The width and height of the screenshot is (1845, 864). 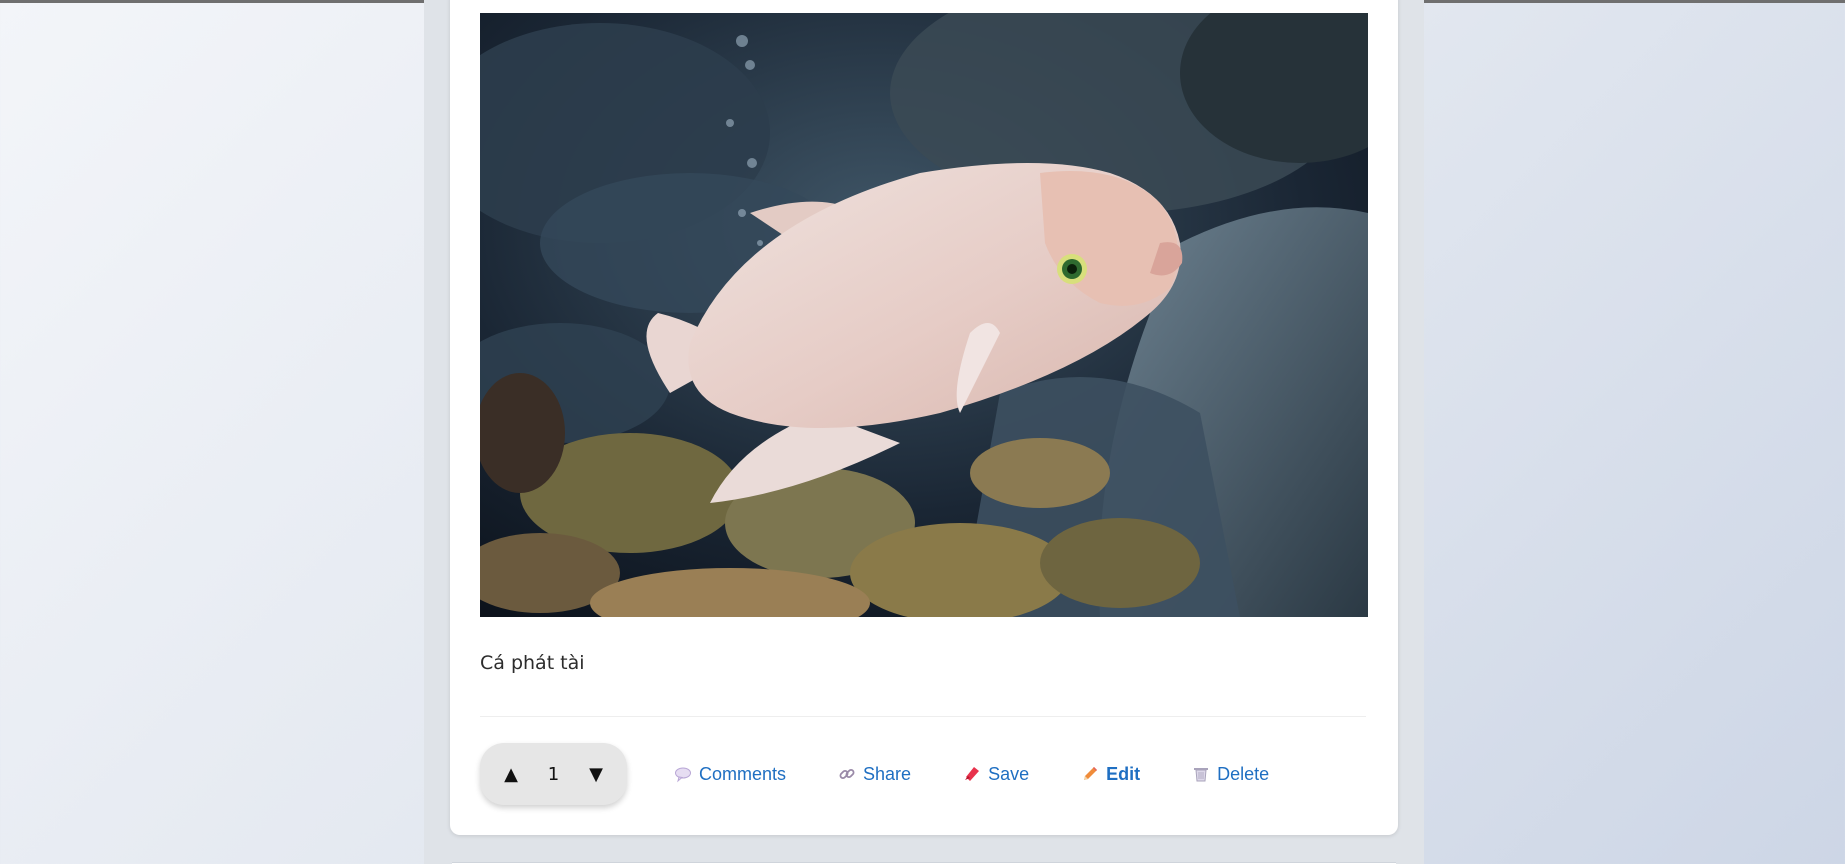 What do you see at coordinates (887, 773) in the screenshot?
I see `share-label: Share` at bounding box center [887, 773].